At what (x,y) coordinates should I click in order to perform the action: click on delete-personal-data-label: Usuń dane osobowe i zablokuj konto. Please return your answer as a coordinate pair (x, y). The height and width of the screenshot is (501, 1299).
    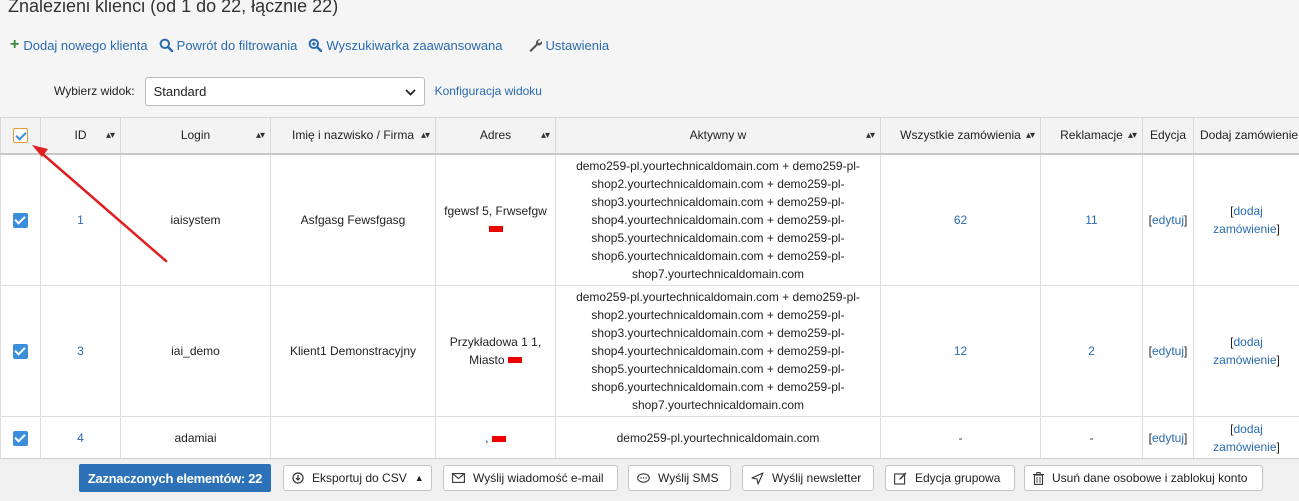
    Looking at the image, I should click on (1150, 478).